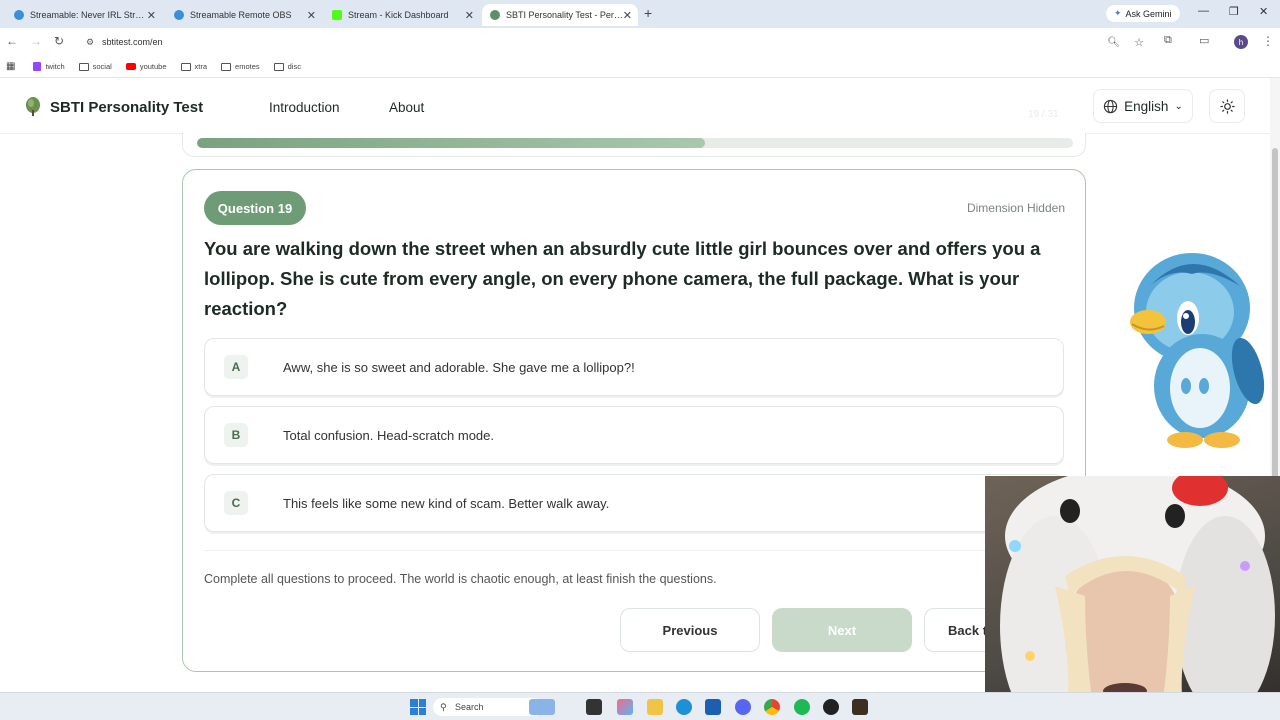 The image size is (1280, 720). What do you see at coordinates (37, 66) in the screenshot?
I see `twitch-icon` at bounding box center [37, 66].